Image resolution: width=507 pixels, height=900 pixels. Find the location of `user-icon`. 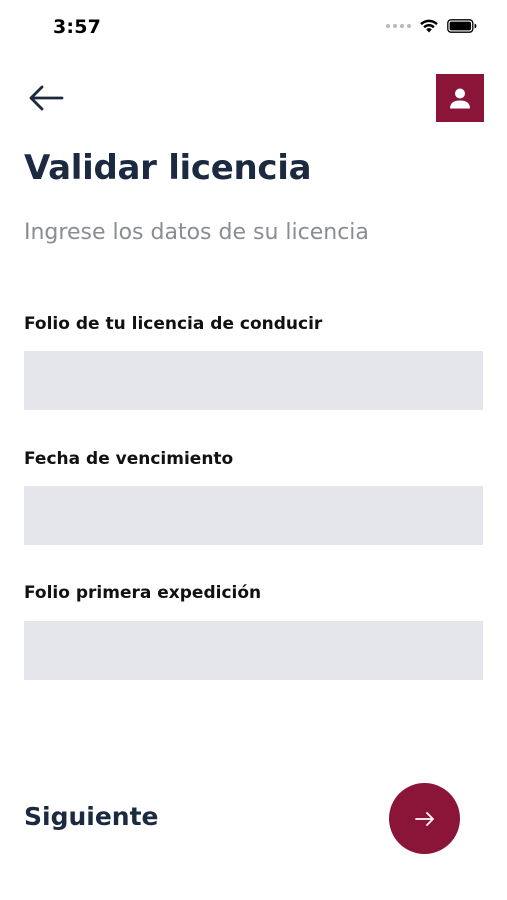

user-icon is located at coordinates (460, 98).